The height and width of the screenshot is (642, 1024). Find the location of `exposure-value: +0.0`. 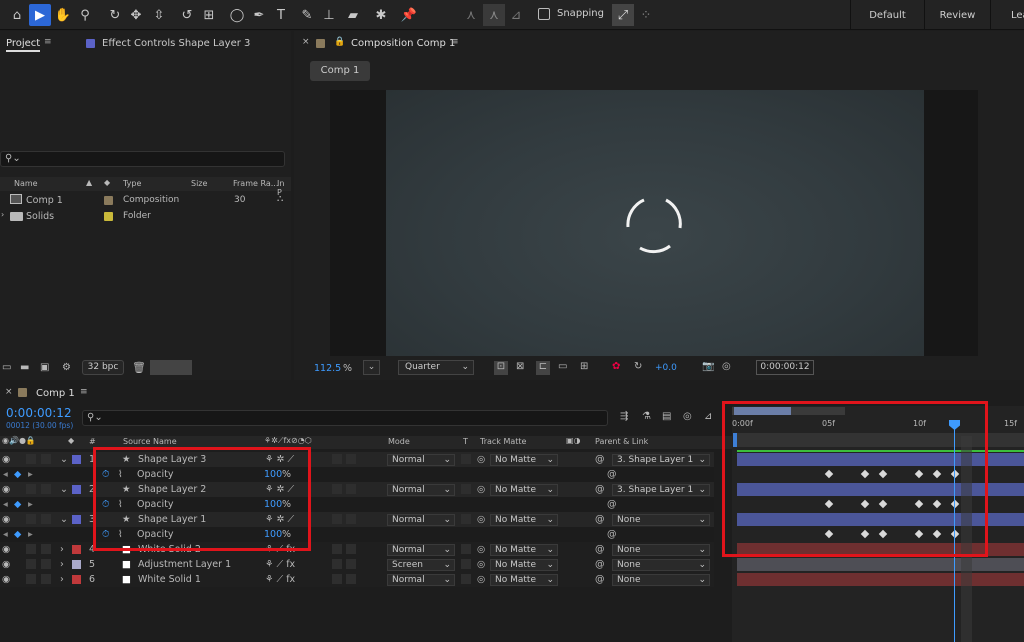

exposure-value: +0.0 is located at coordinates (666, 368).